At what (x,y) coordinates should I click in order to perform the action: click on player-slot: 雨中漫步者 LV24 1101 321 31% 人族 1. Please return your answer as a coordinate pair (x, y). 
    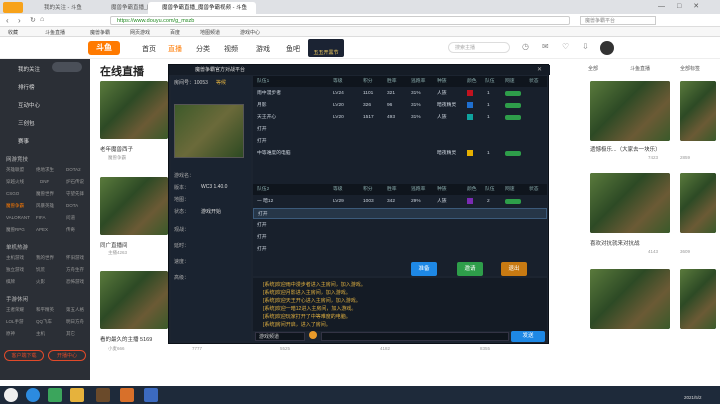
    Looking at the image, I should click on (400, 93).